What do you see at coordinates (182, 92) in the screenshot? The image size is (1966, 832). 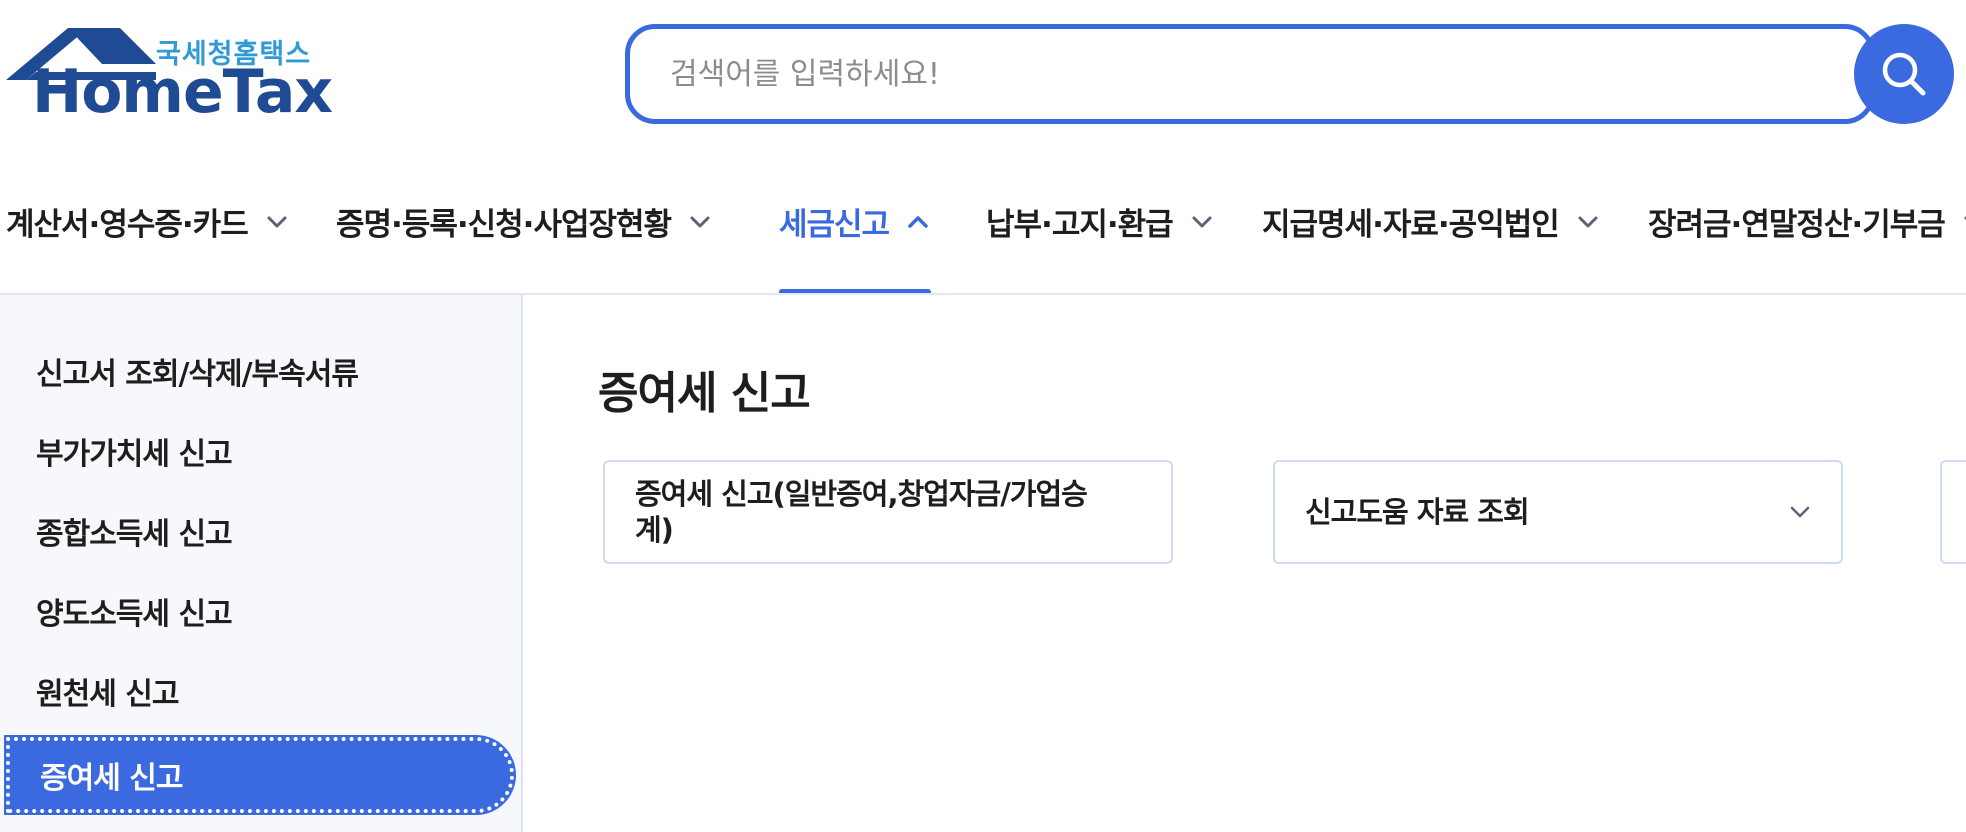 I see `logo-title: HomeTax` at bounding box center [182, 92].